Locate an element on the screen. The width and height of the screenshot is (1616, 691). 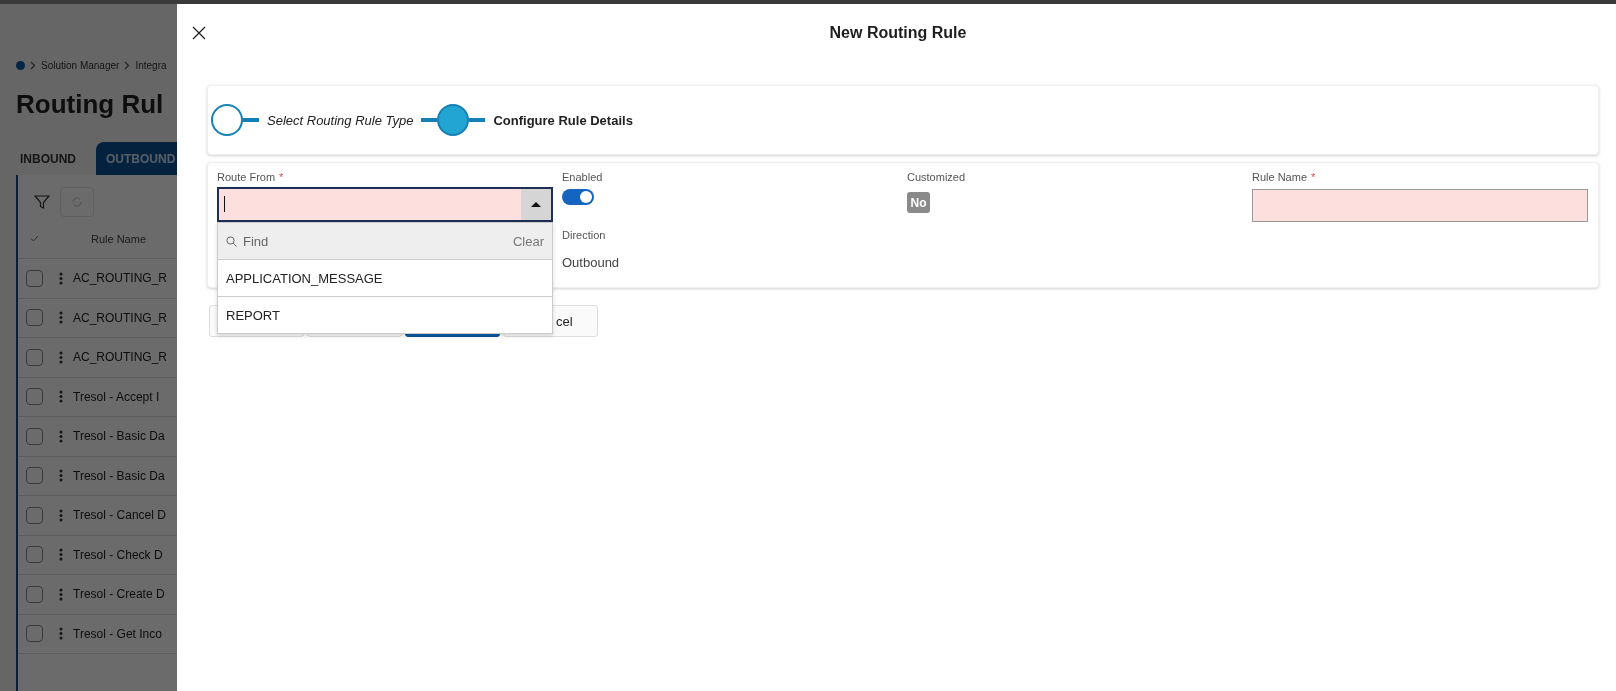
page-title: Routing Rul is located at coordinates (90, 104).